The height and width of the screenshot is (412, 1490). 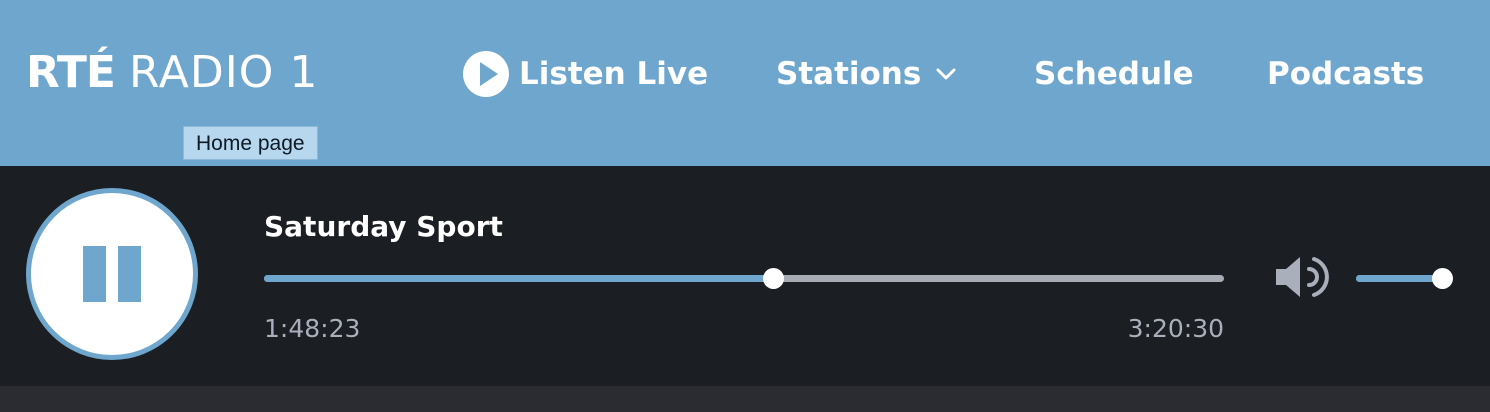 I want to click on logo-brand: RTÉ, so click(x=71, y=72).